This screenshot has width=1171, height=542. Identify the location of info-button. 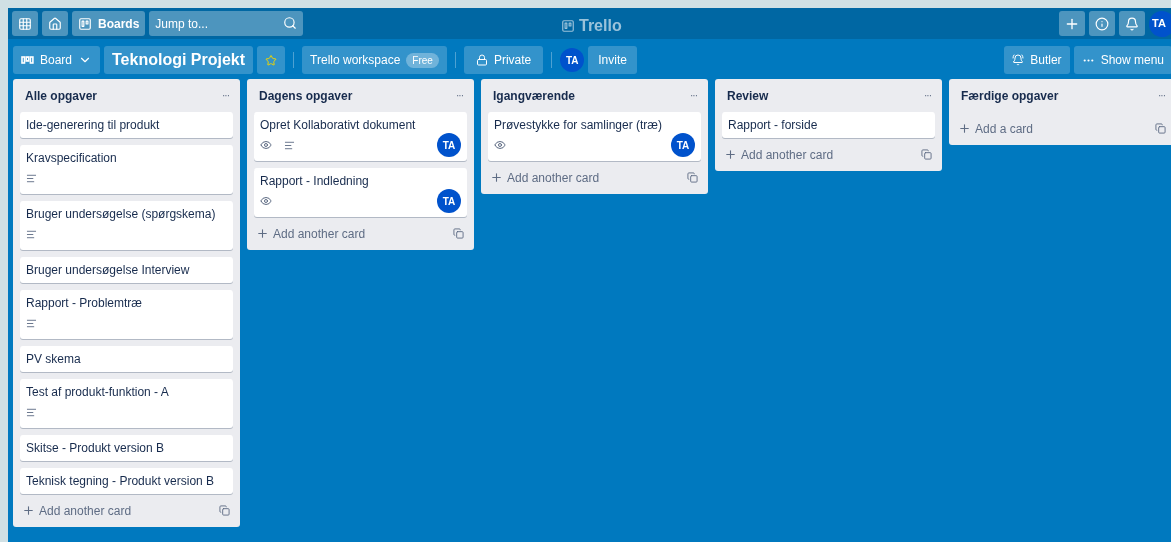
(1102, 23).